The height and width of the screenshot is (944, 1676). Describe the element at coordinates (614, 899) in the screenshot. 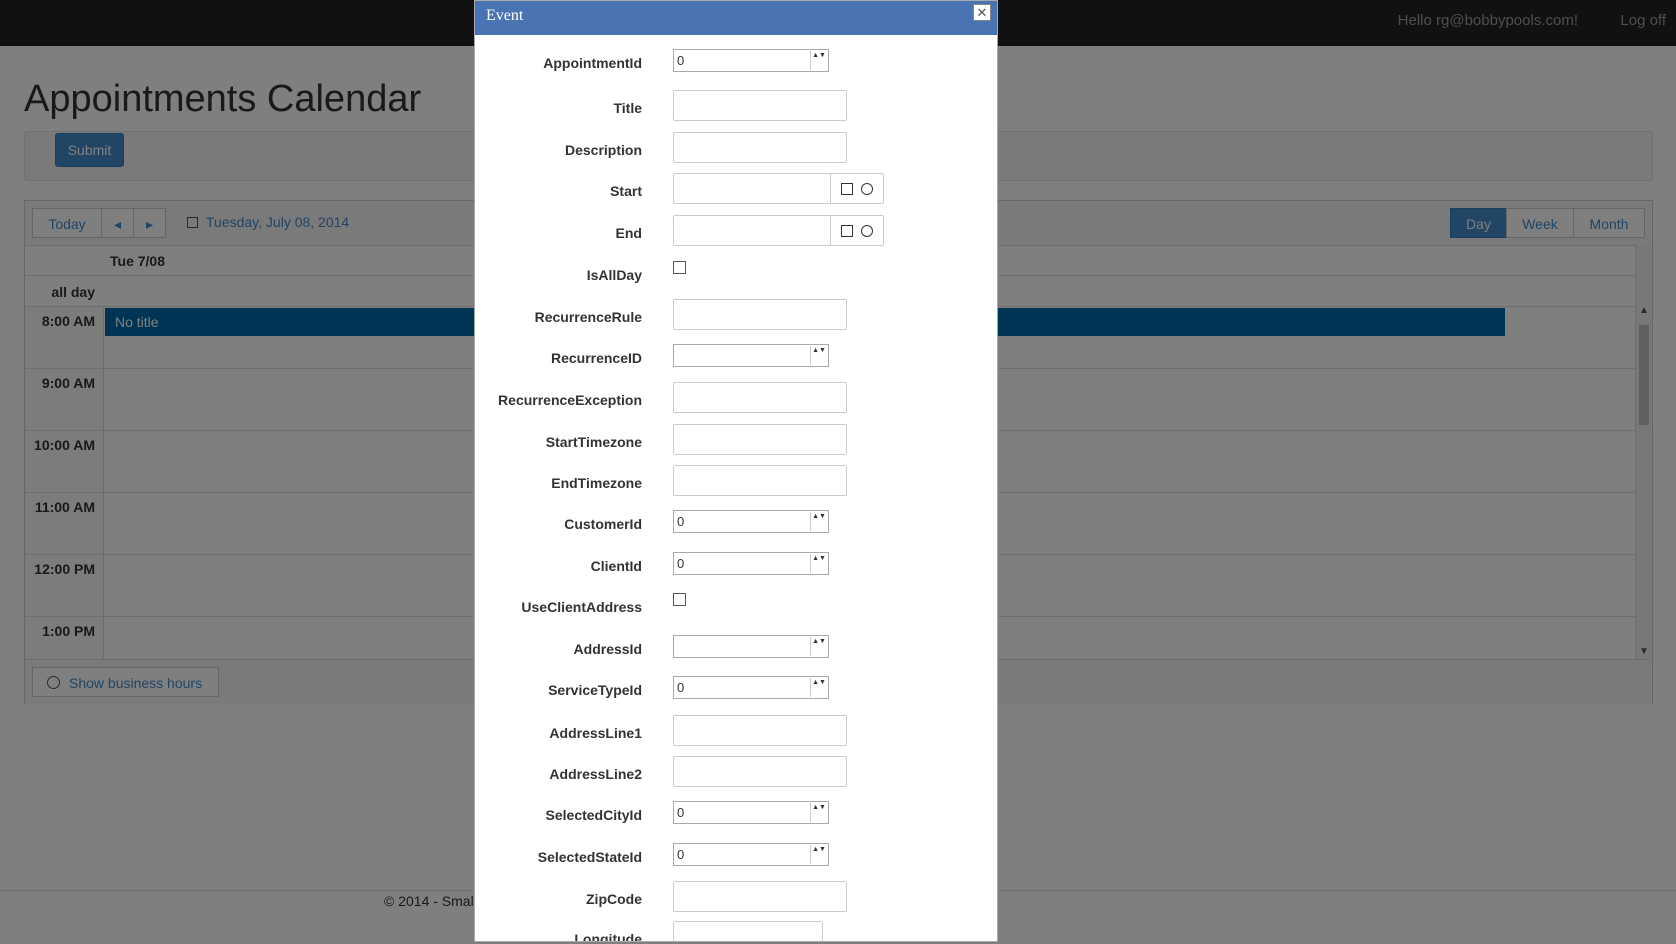

I see `field-label: ZipCode` at that location.